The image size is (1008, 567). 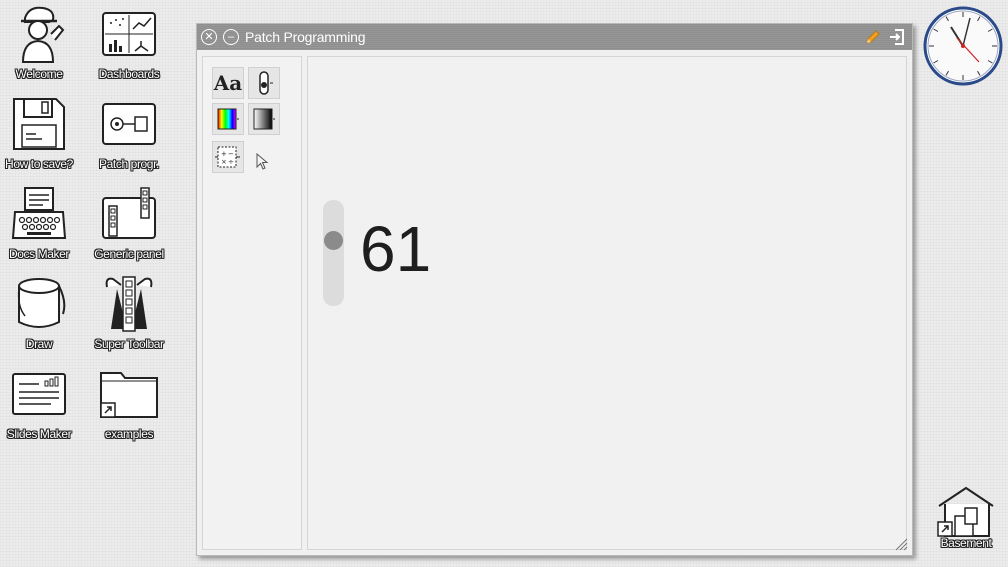 What do you see at coordinates (39, 344) in the screenshot?
I see `desktop-icon-label: Draw` at bounding box center [39, 344].